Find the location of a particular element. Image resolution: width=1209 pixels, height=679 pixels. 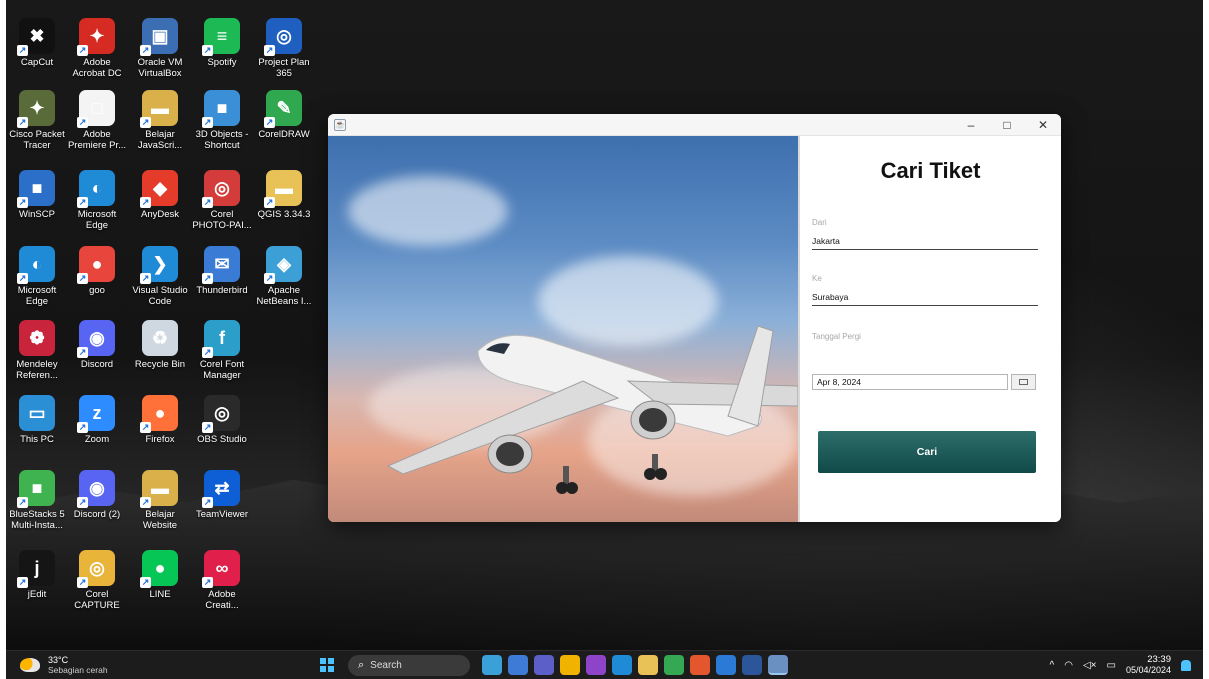

taskbar-chrome-2-icon is located at coordinates (674, 665).